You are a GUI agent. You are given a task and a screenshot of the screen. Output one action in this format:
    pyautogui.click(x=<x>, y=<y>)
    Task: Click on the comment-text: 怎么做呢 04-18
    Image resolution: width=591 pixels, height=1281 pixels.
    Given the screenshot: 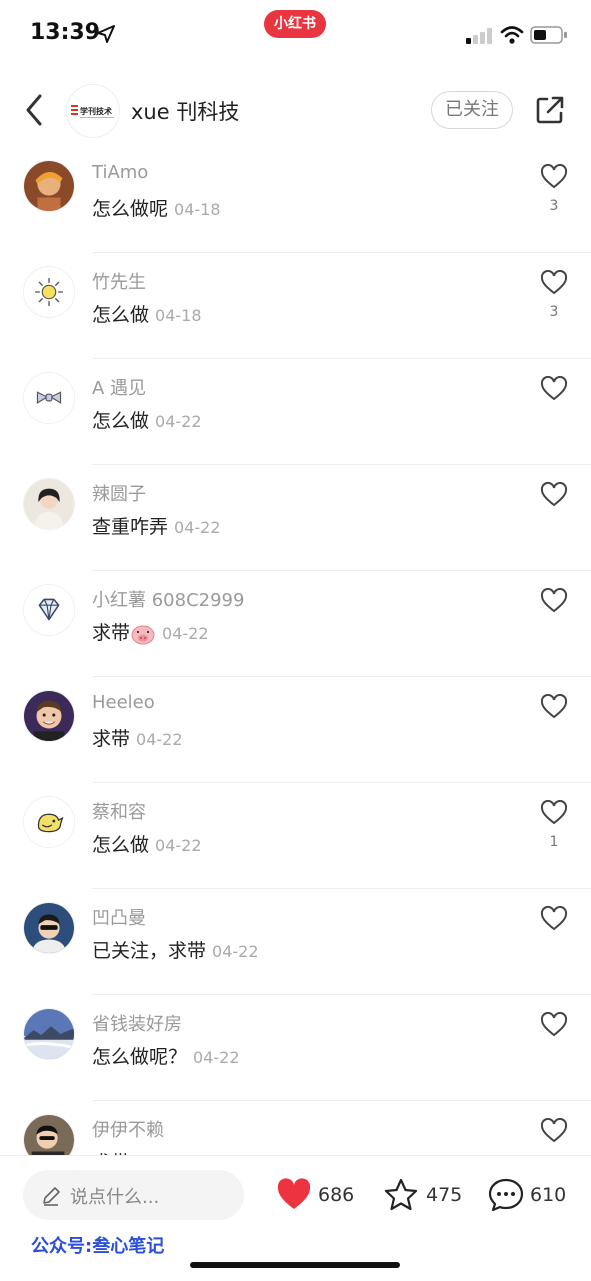 What is the action you would take?
    pyautogui.click(x=156, y=207)
    